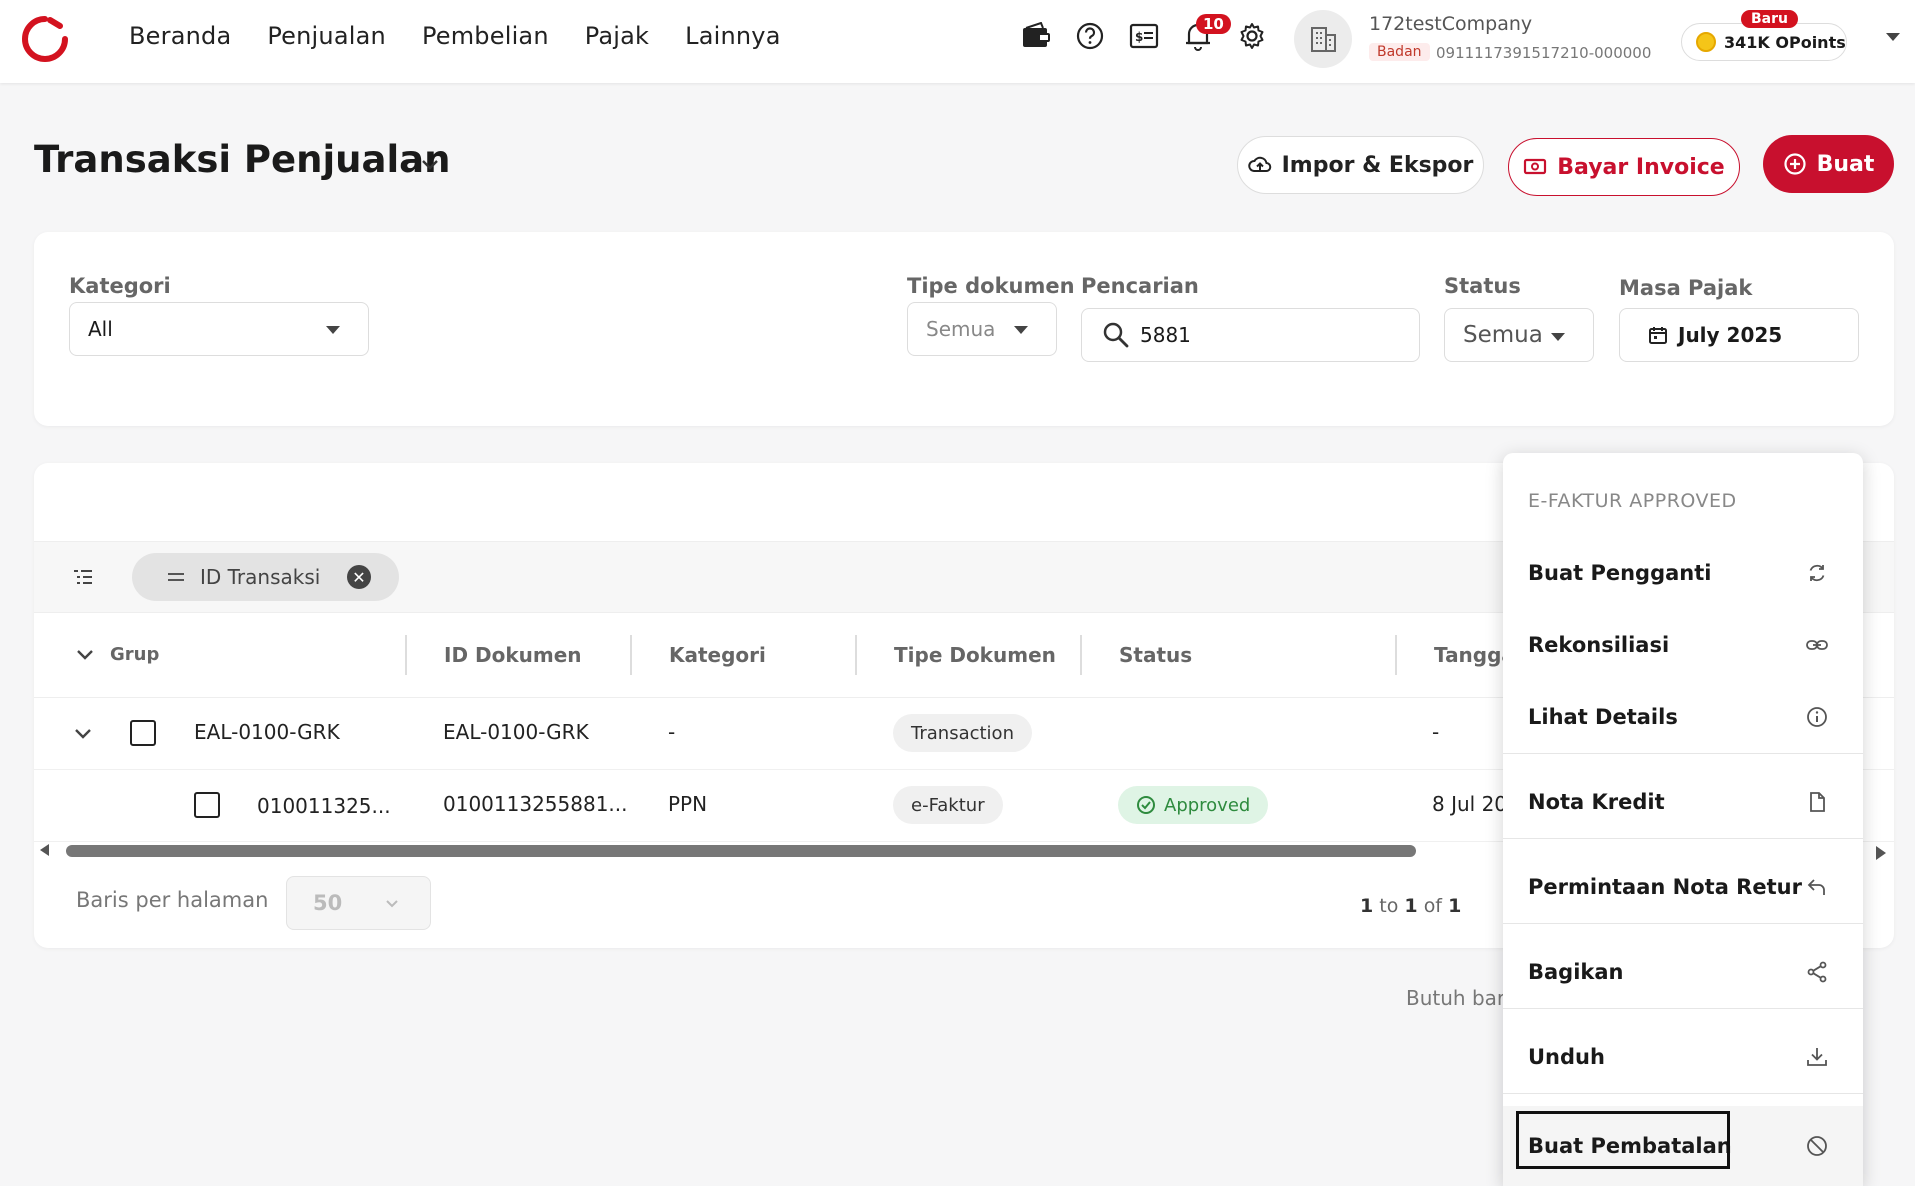  What do you see at coordinates (83, 734) in the screenshot?
I see `row-chevron-down-icon` at bounding box center [83, 734].